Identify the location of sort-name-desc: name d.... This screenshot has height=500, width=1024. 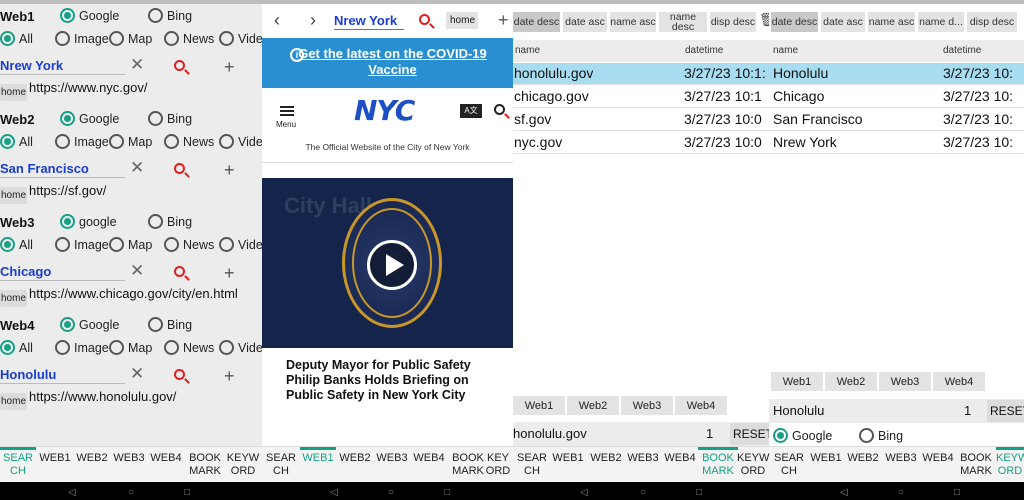
(941, 22).